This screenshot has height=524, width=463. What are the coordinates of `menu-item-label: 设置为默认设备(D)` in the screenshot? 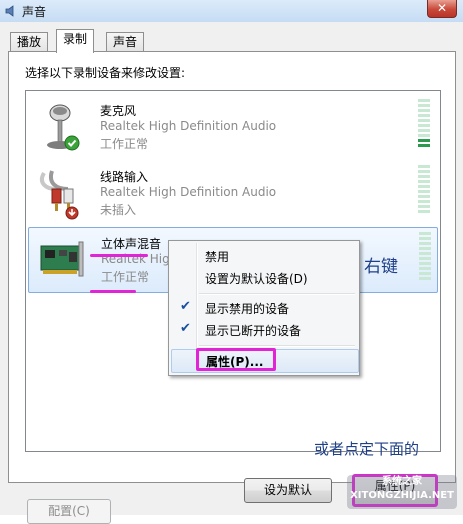 It's located at (256, 279).